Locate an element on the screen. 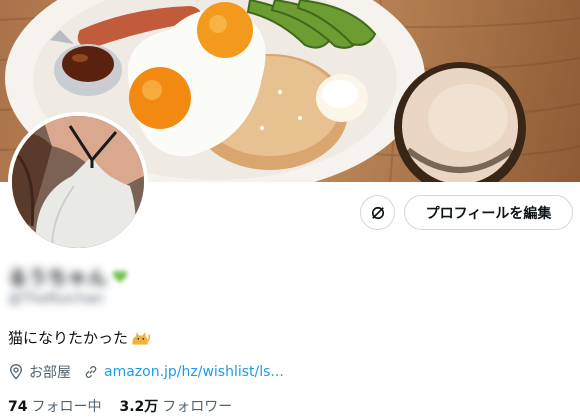  user-handle: @TheRuichan is located at coordinates (56, 299).